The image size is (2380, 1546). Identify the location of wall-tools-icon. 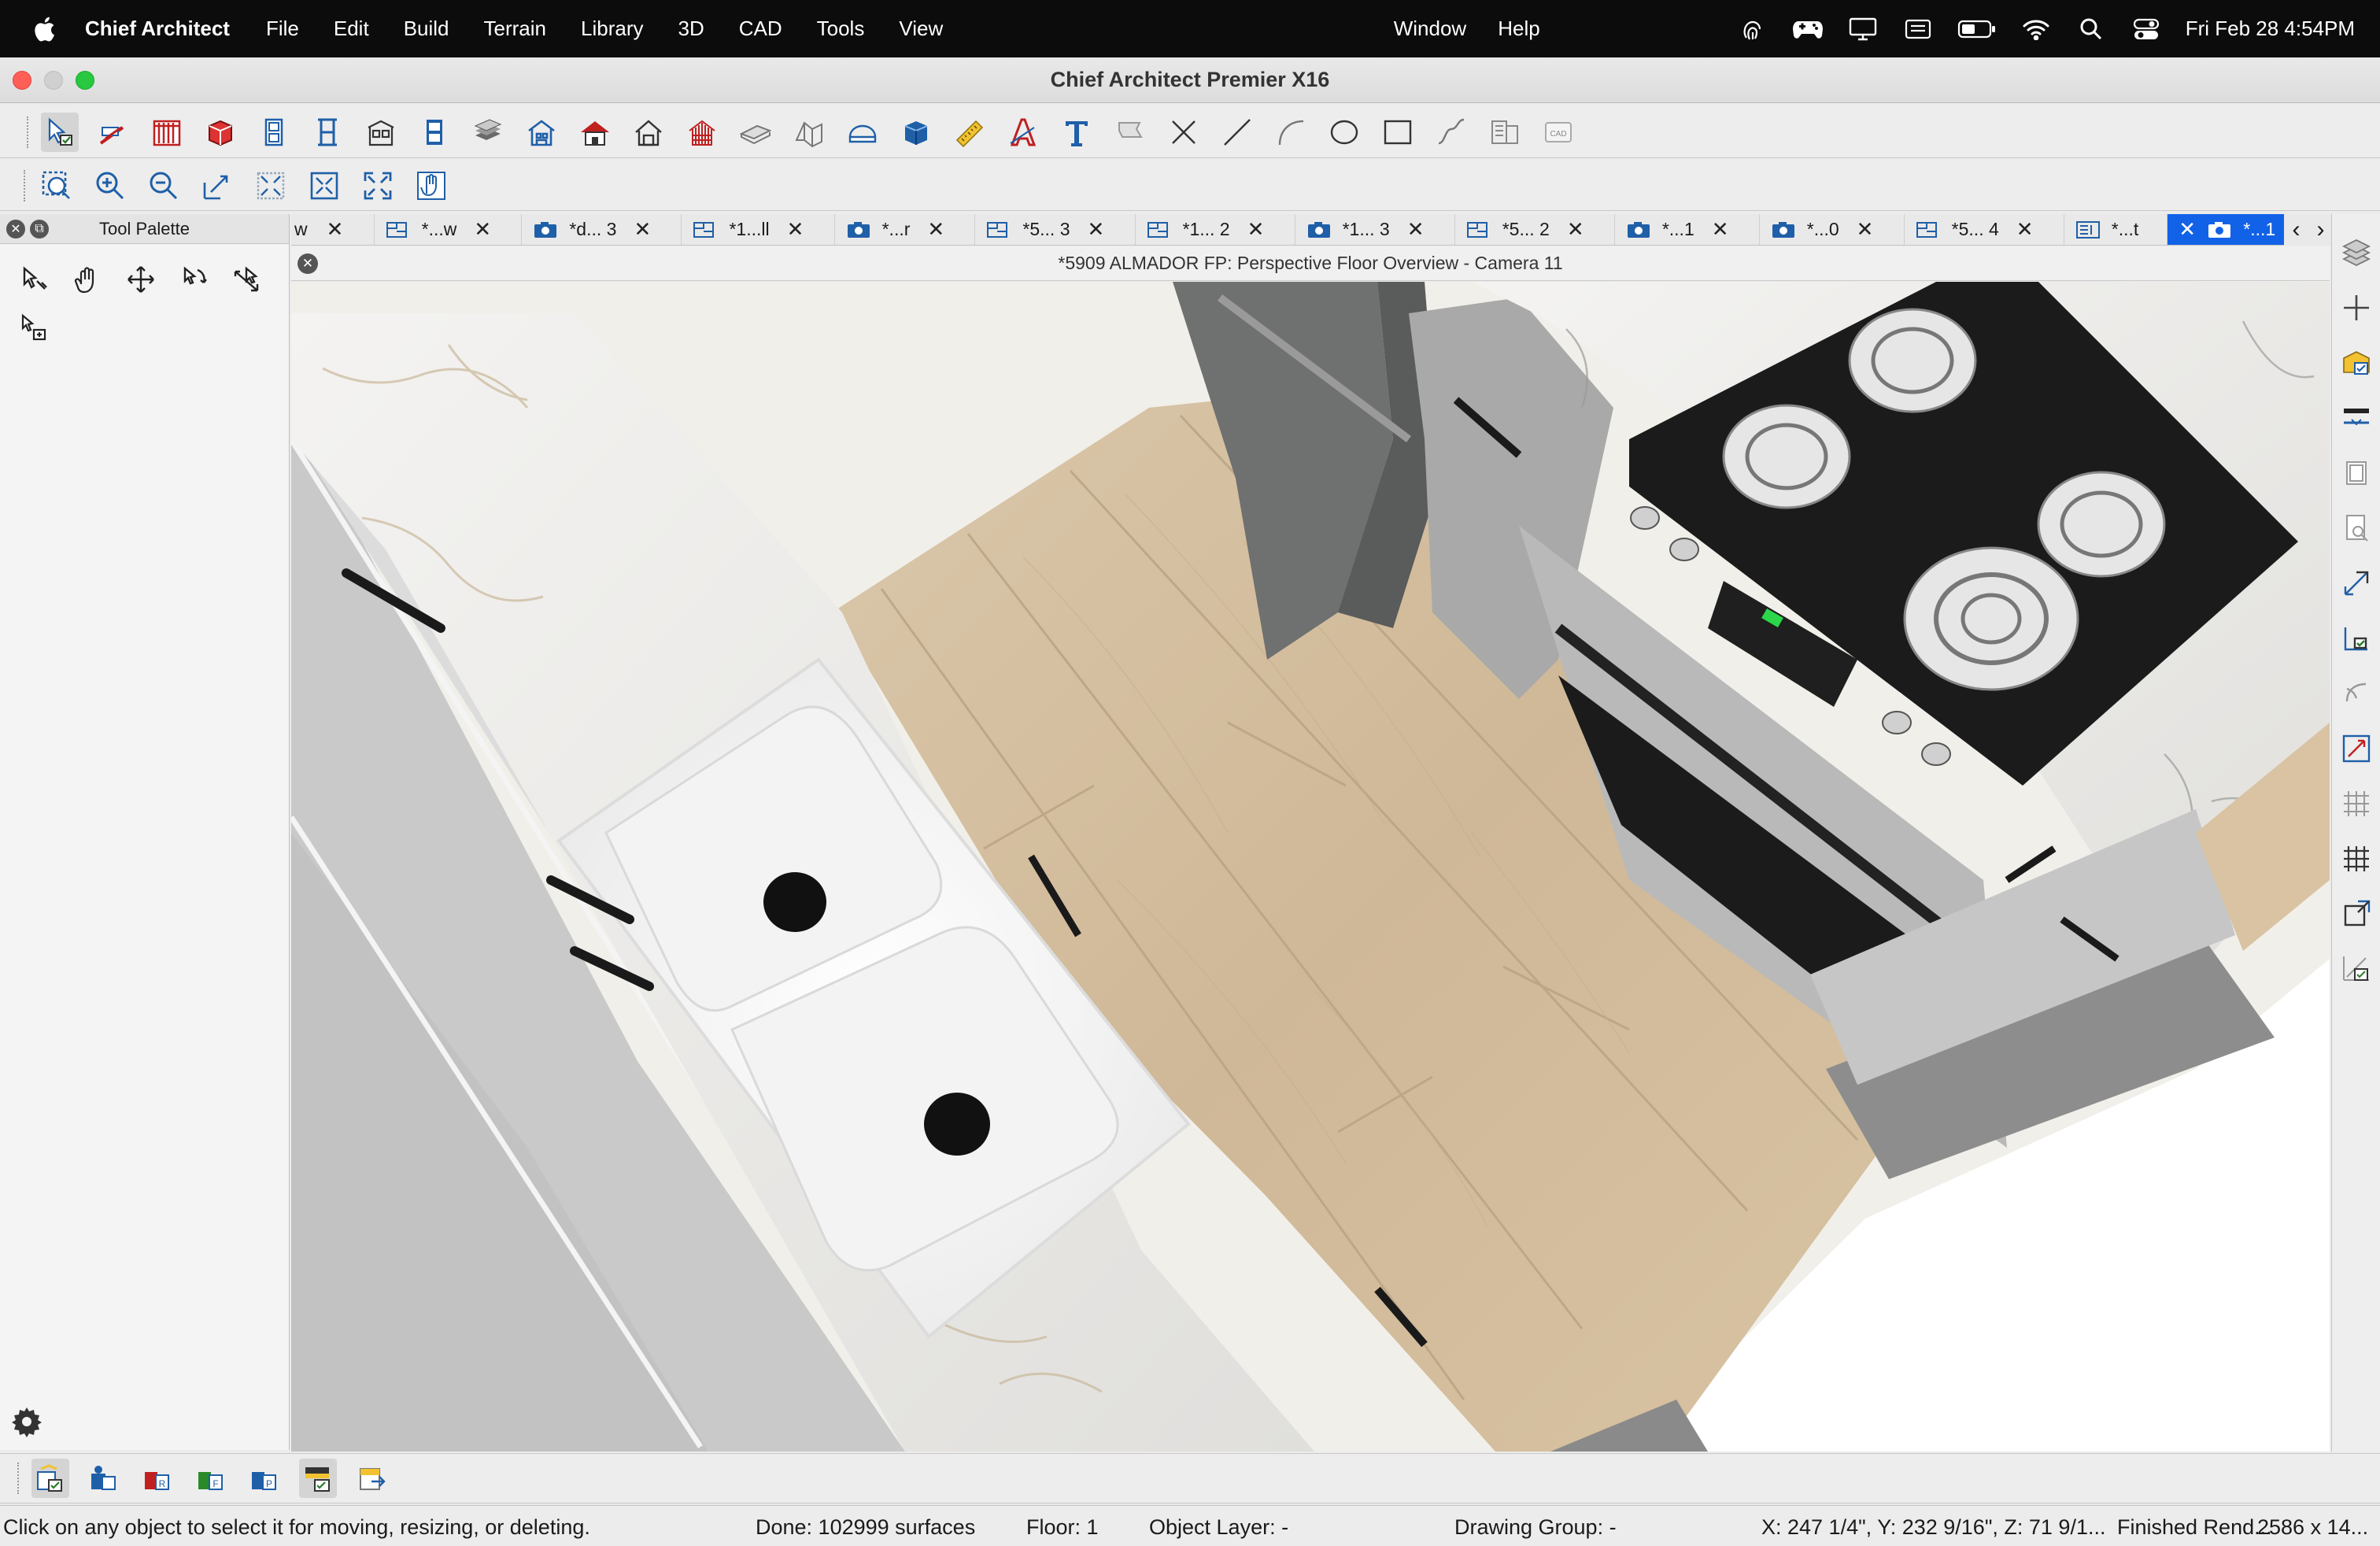
(113, 133).